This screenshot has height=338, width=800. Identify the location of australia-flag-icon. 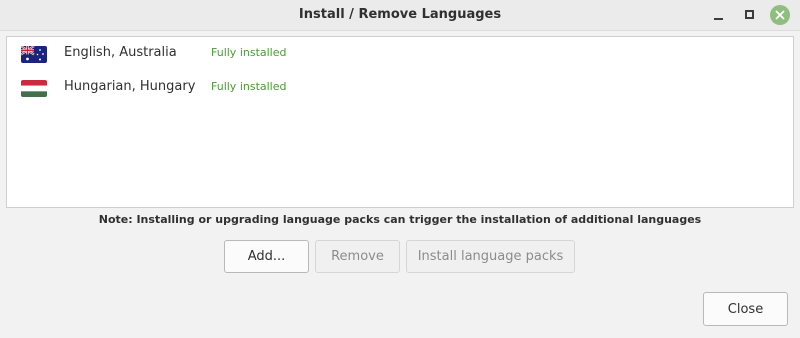
(34, 54).